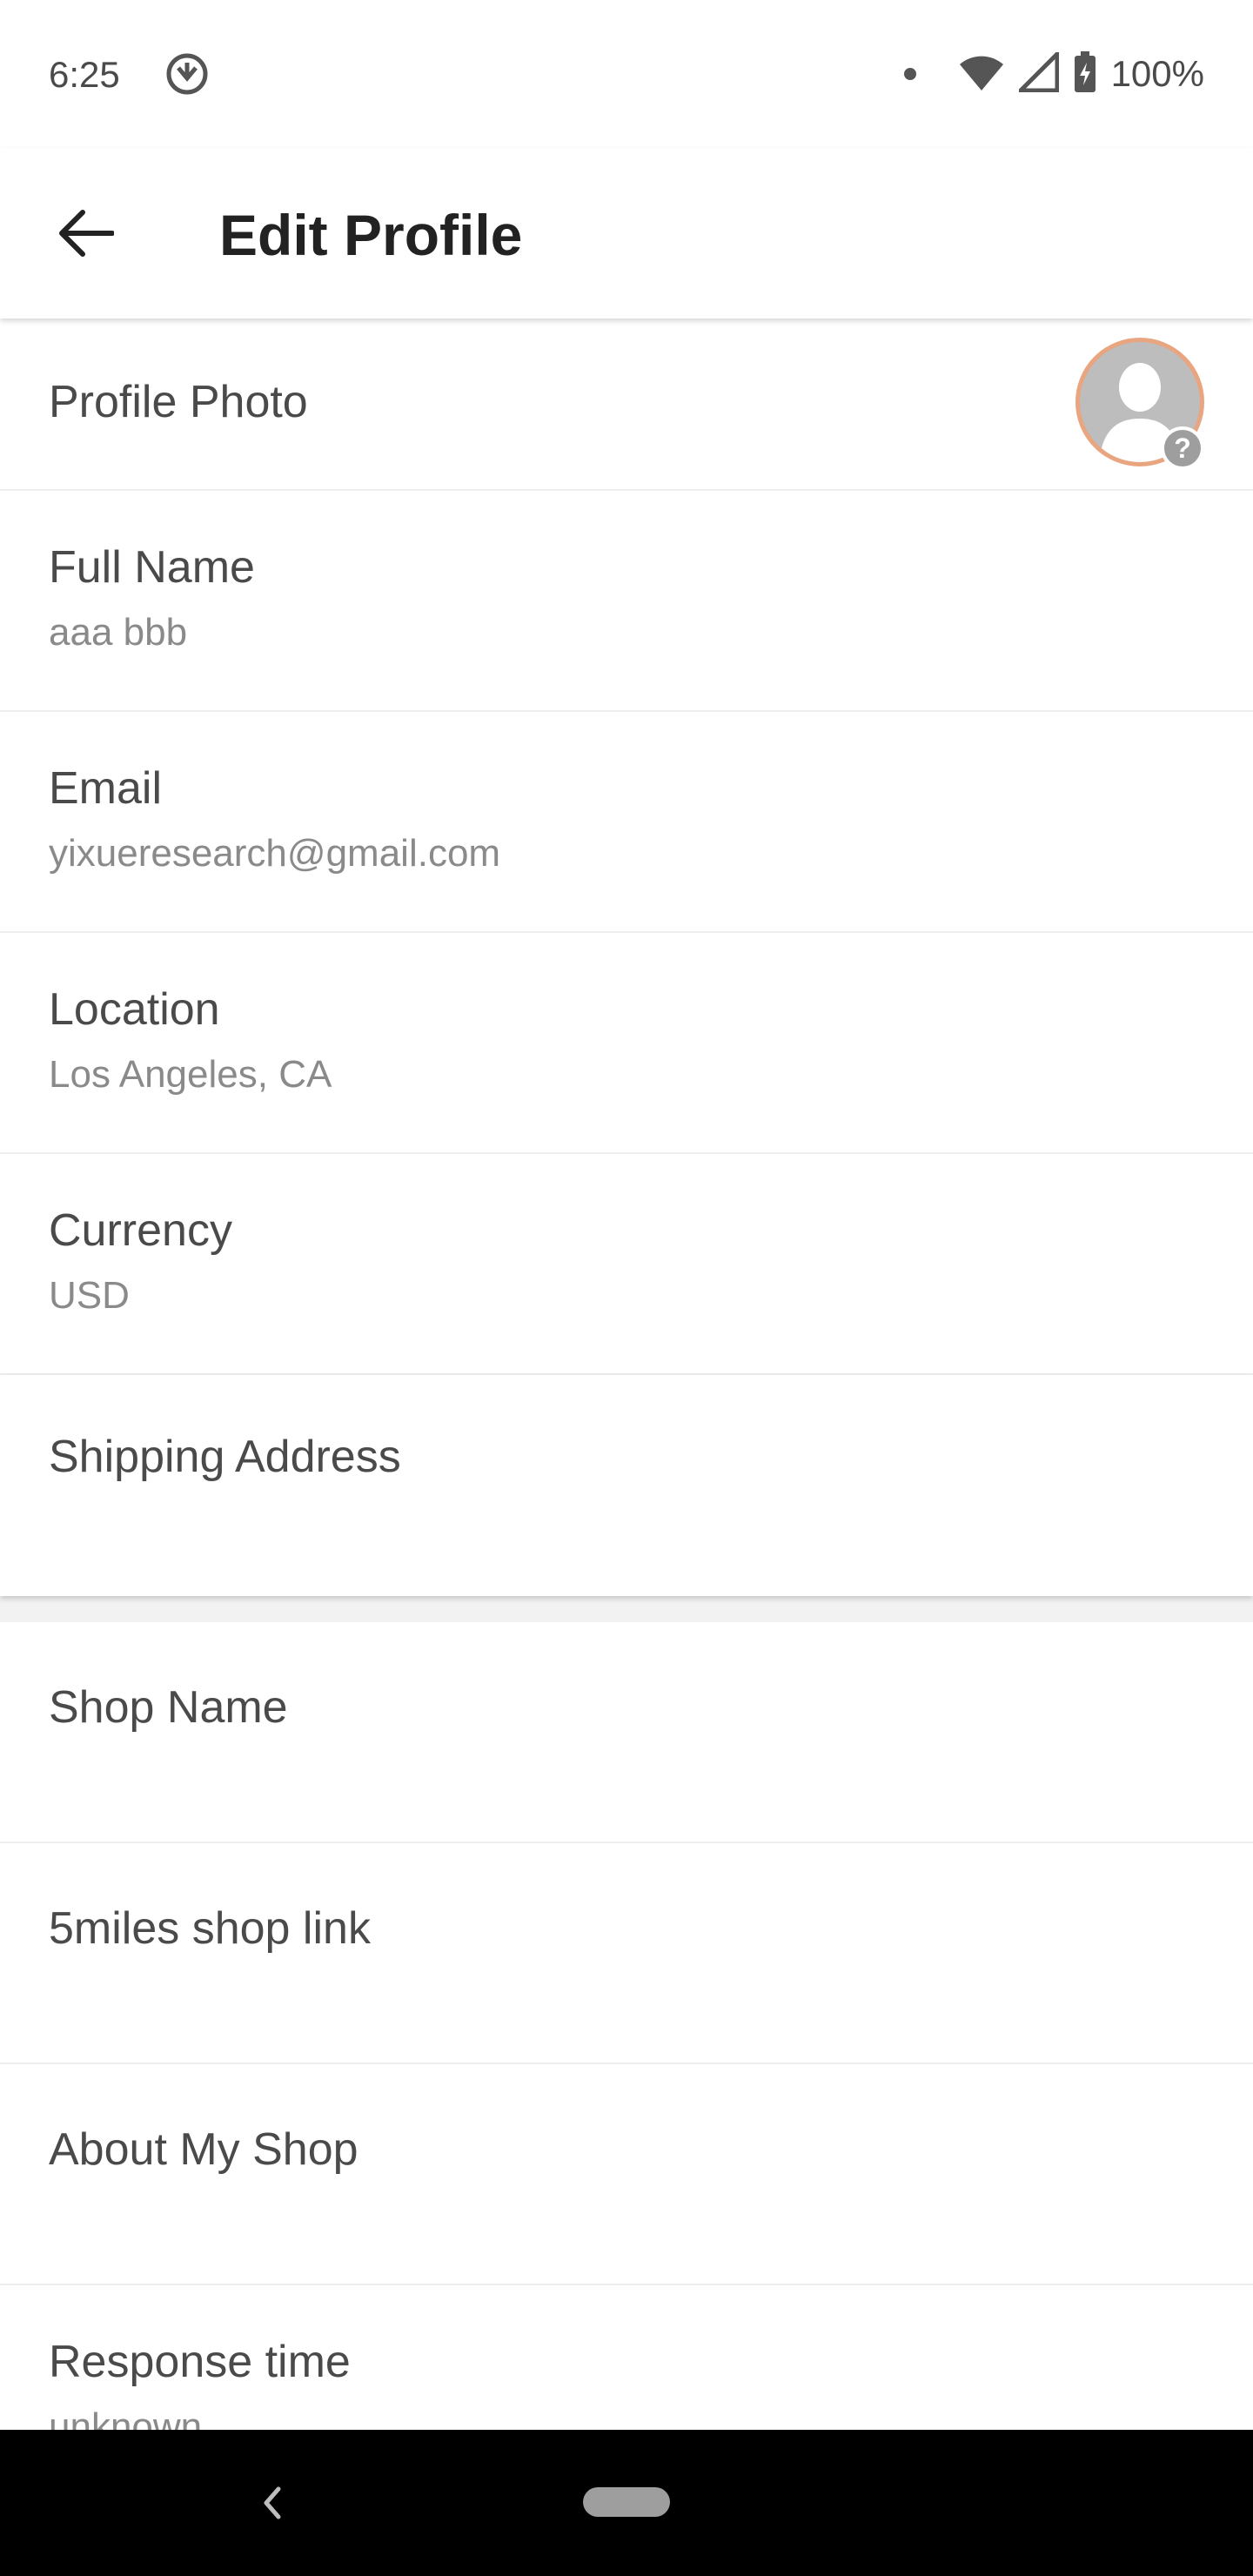  Describe the element at coordinates (203, 2149) in the screenshot. I see `about-shop-label: About My Shop` at that location.